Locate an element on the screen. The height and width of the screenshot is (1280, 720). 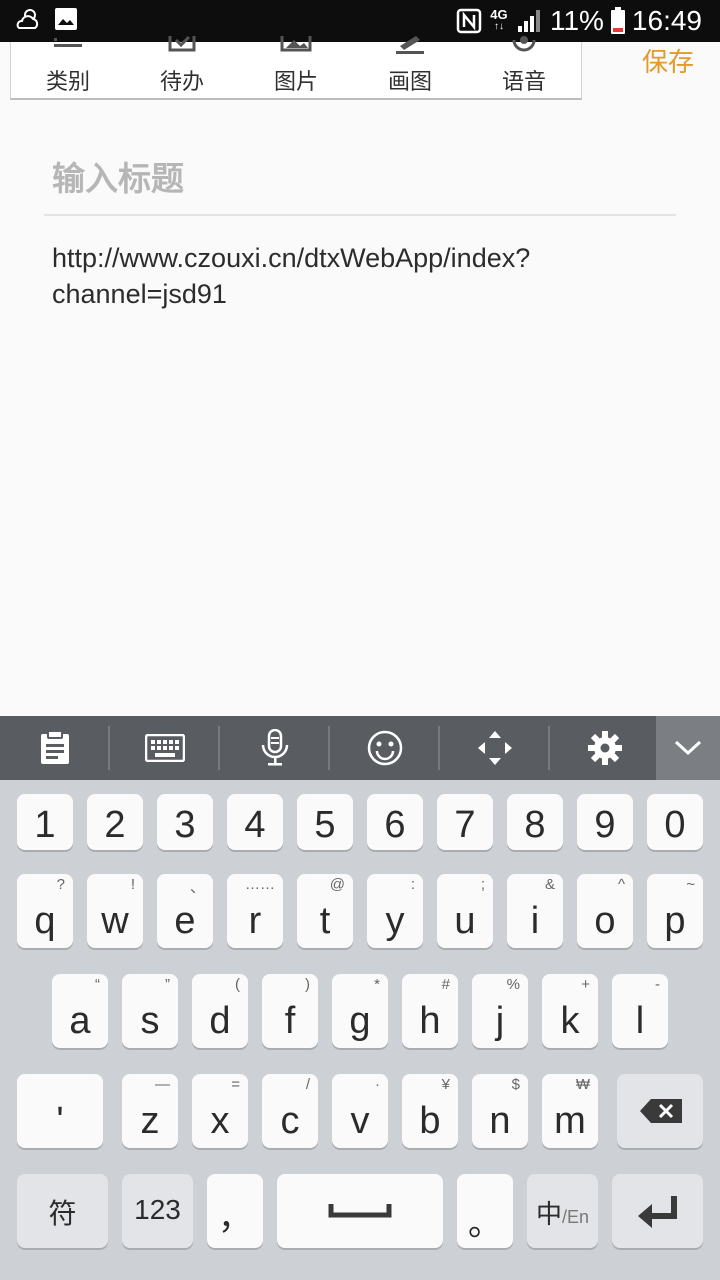
key-s: ” s is located at coordinates (150, 1011).